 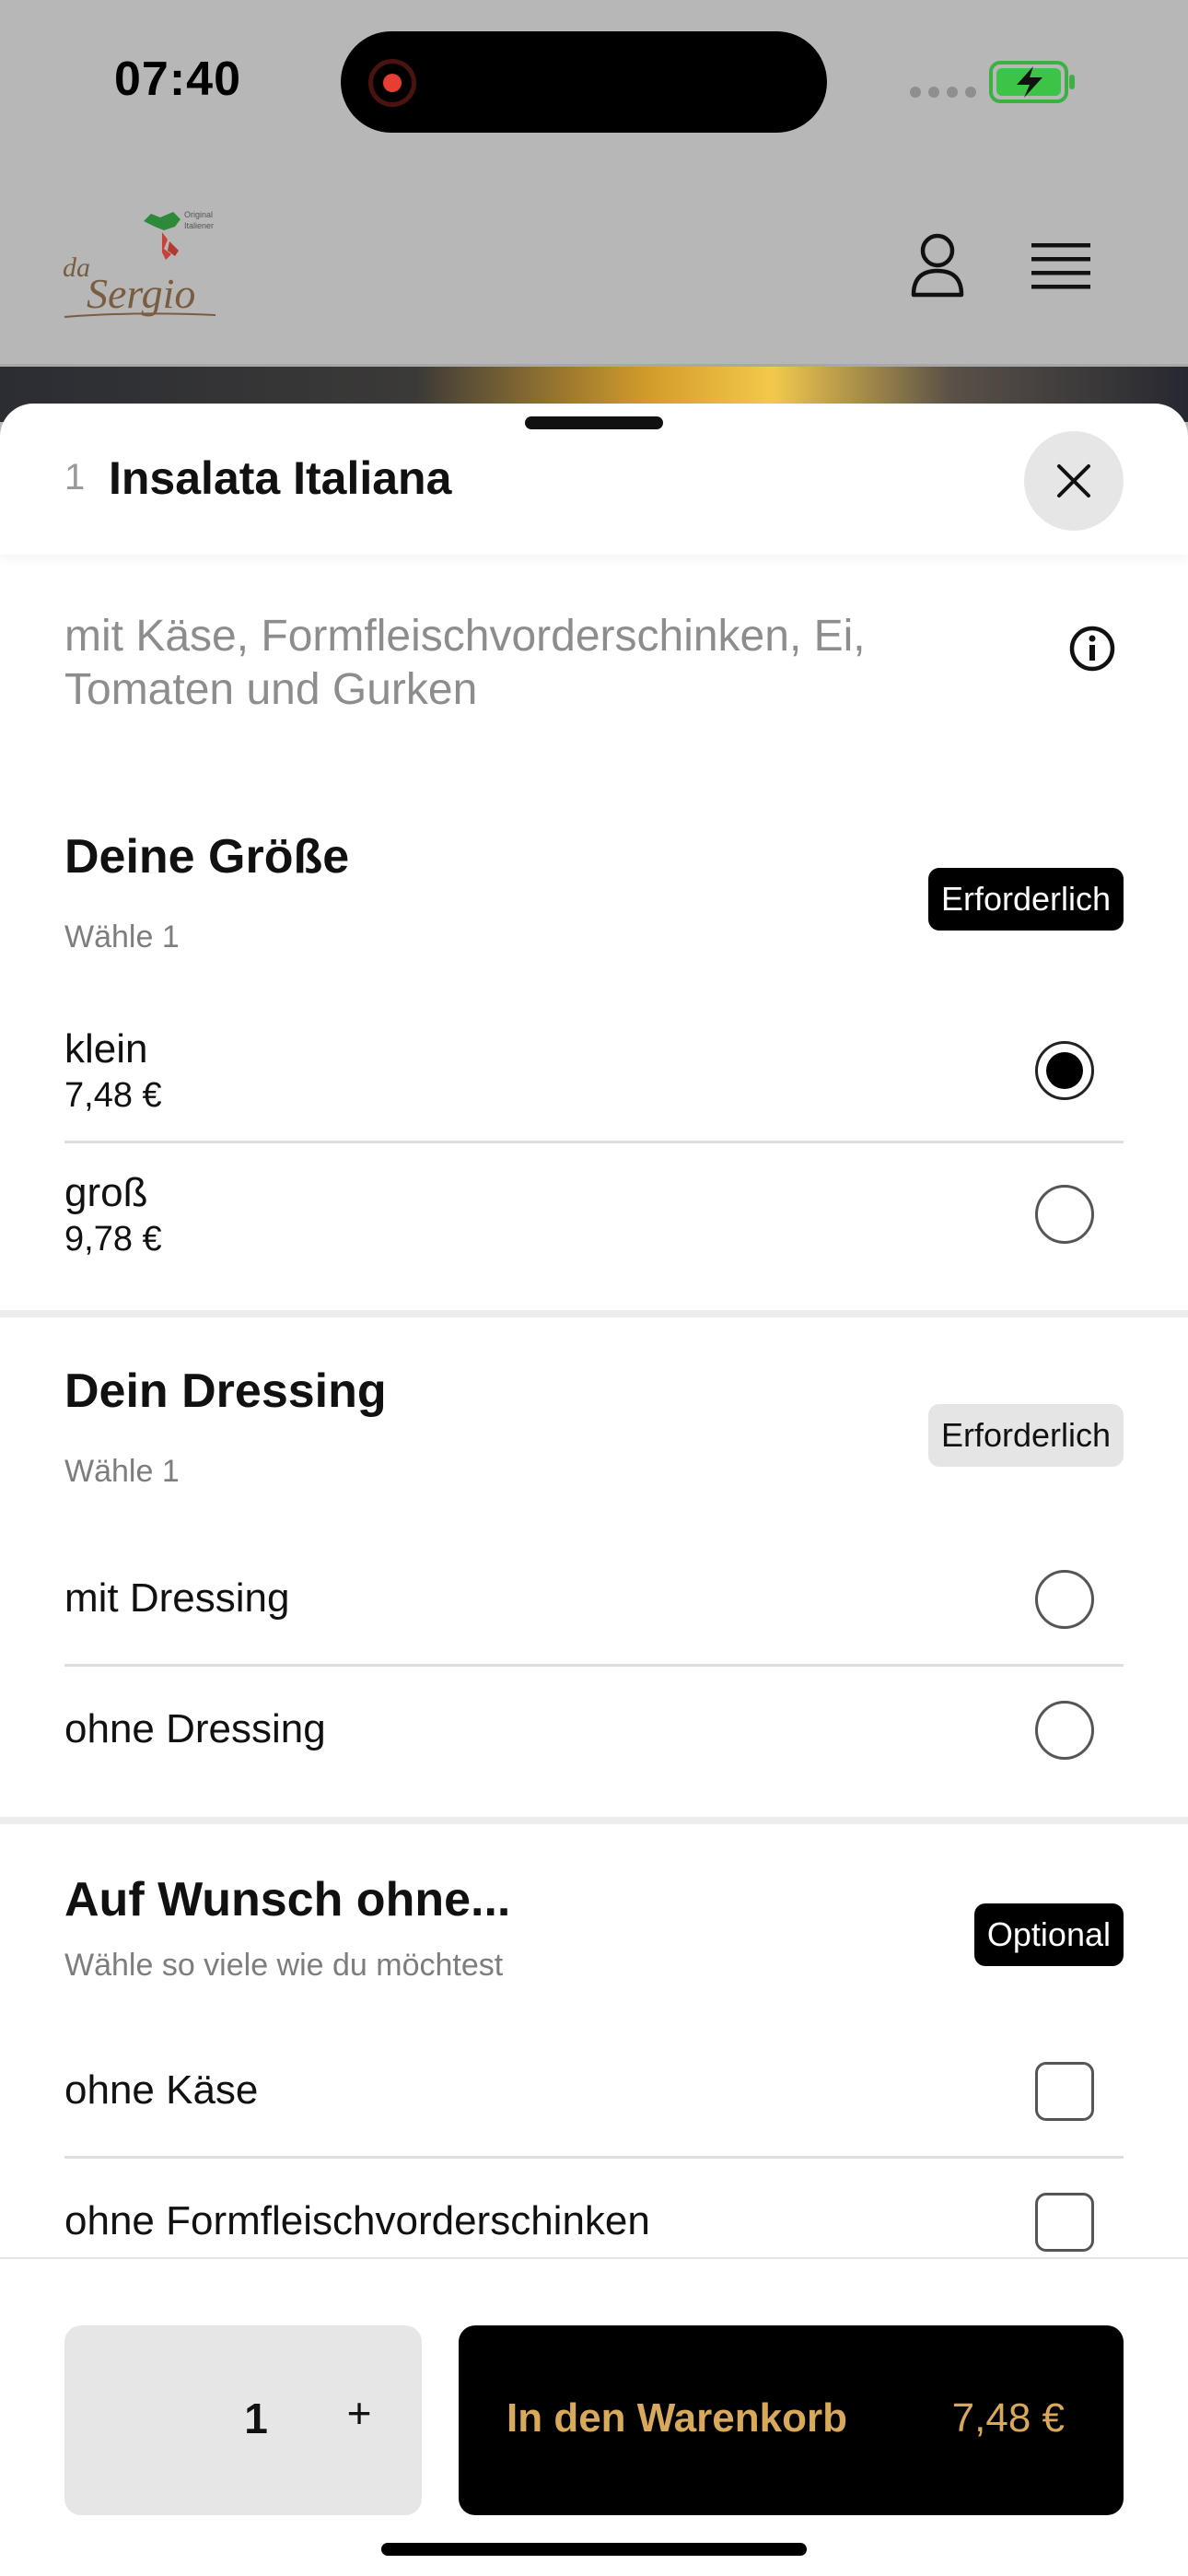 I want to click on close-icon, so click(x=1073, y=481).